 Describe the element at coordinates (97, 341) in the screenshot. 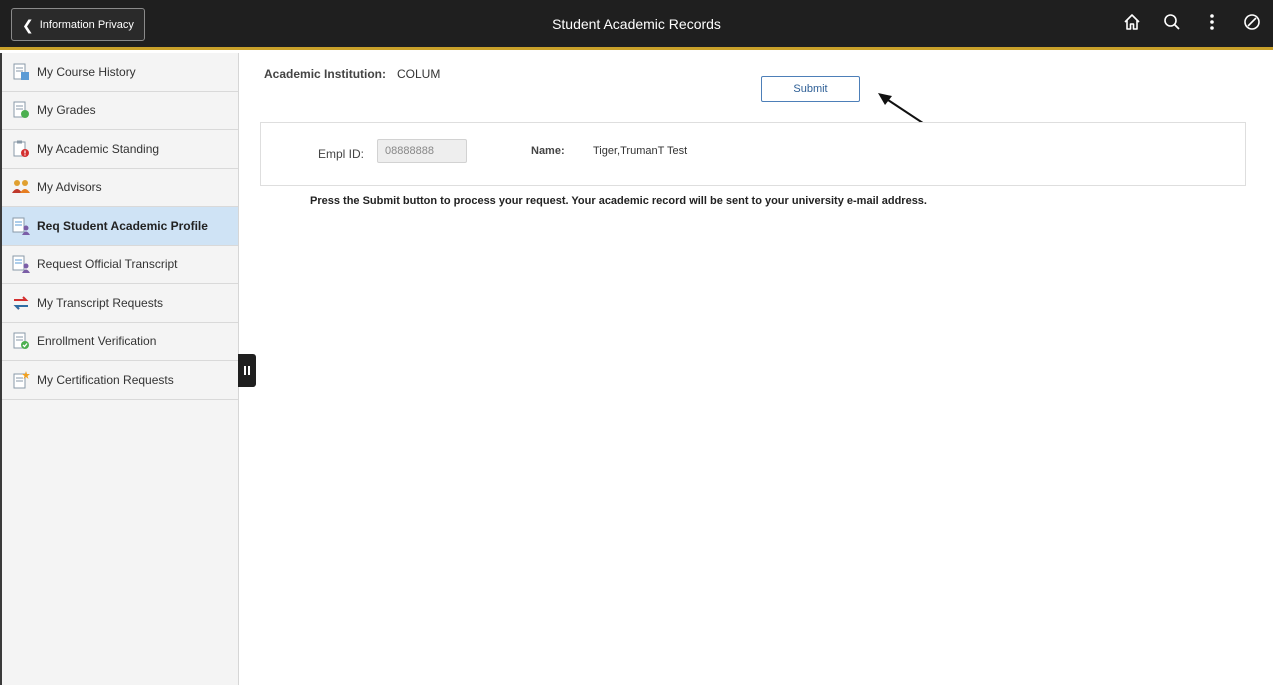

I see `sidebar-item-label: Enrollment Verification` at that location.